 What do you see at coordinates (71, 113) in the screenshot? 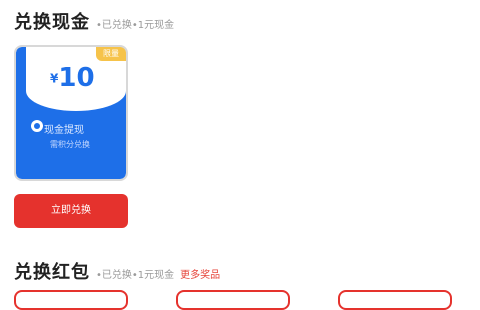
I see `cash-voucher-card: 限量 ¥10 现金提现 需积分兑换` at bounding box center [71, 113].